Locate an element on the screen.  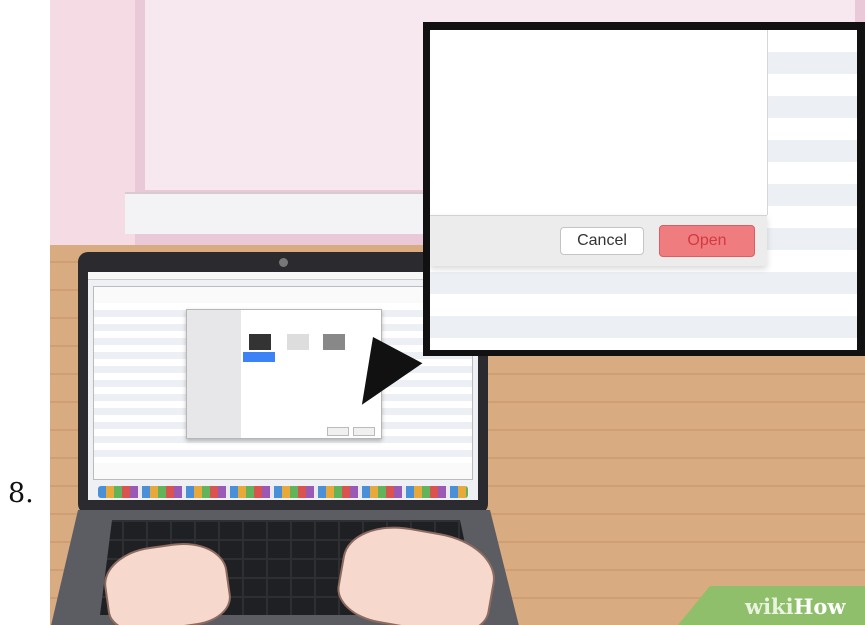
wikihow-logo: wikiHow is located at coordinates (795, 606).